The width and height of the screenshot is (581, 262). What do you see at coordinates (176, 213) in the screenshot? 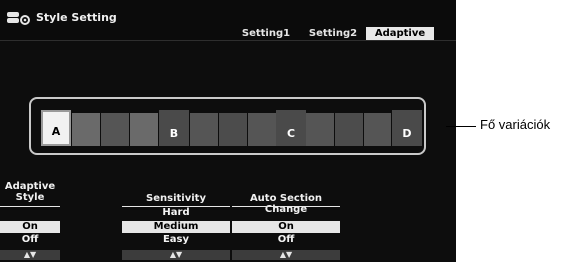
I see `sensitivity-option-hard: Hard` at bounding box center [176, 213].